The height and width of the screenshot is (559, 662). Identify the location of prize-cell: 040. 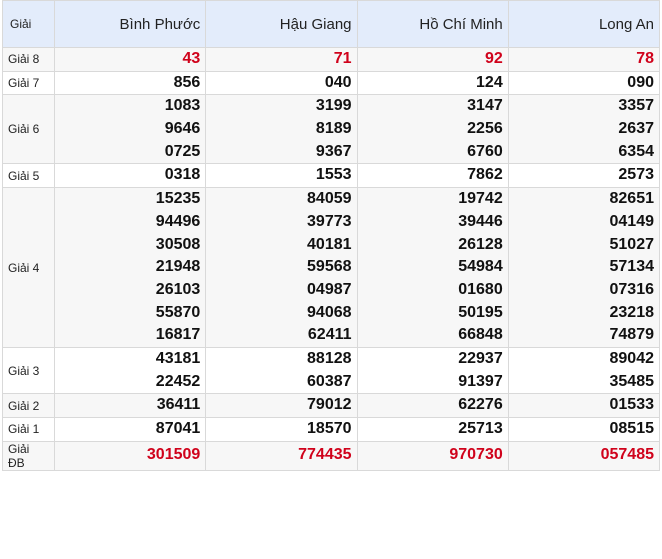
(281, 83).